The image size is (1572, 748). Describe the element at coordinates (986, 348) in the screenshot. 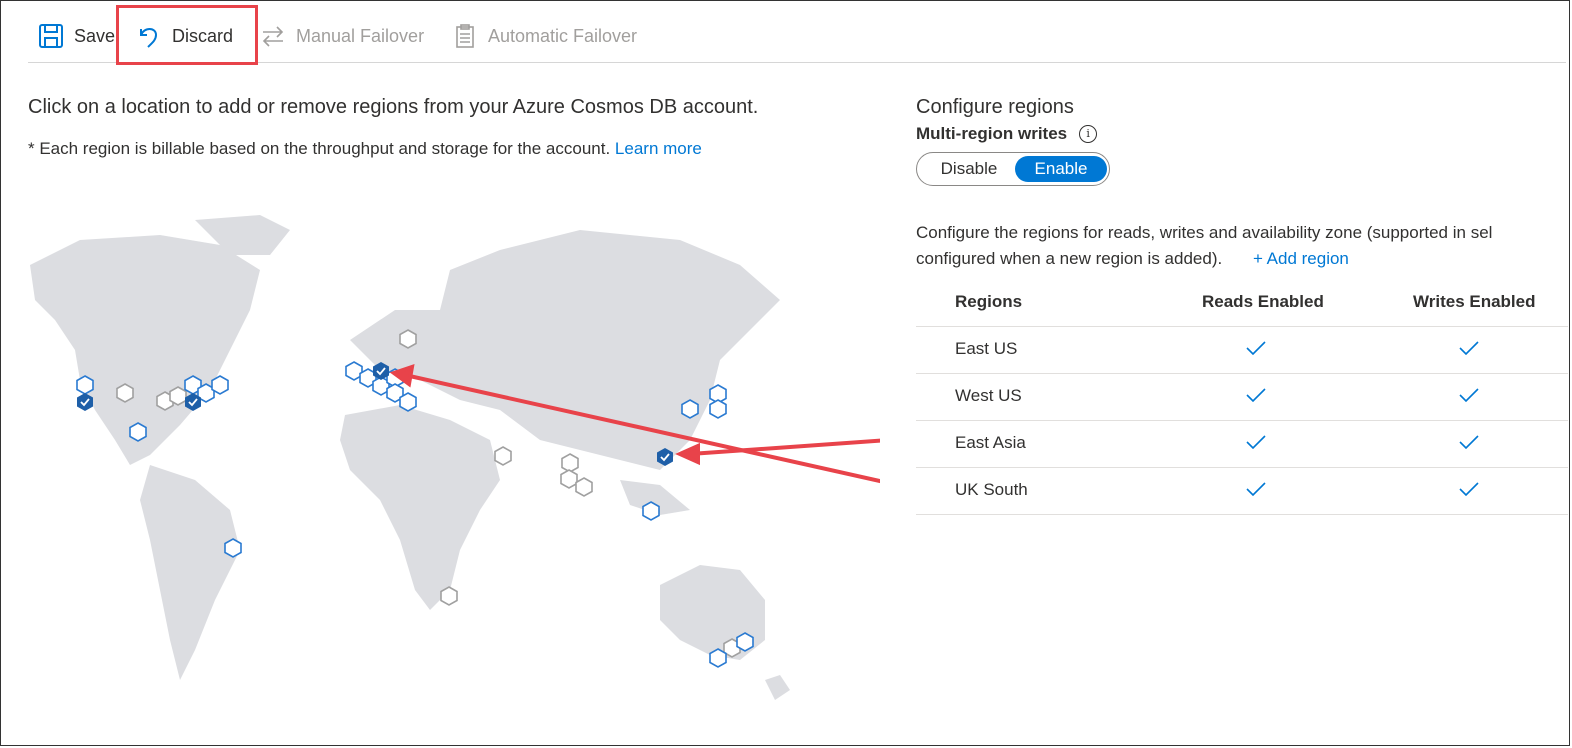

I see `region-name: East US` at that location.